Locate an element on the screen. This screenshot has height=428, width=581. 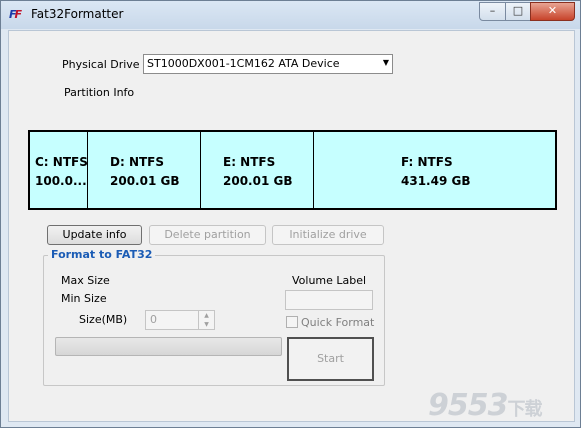
partition-f: F: NTFS 431.49 GB is located at coordinates (434, 170).